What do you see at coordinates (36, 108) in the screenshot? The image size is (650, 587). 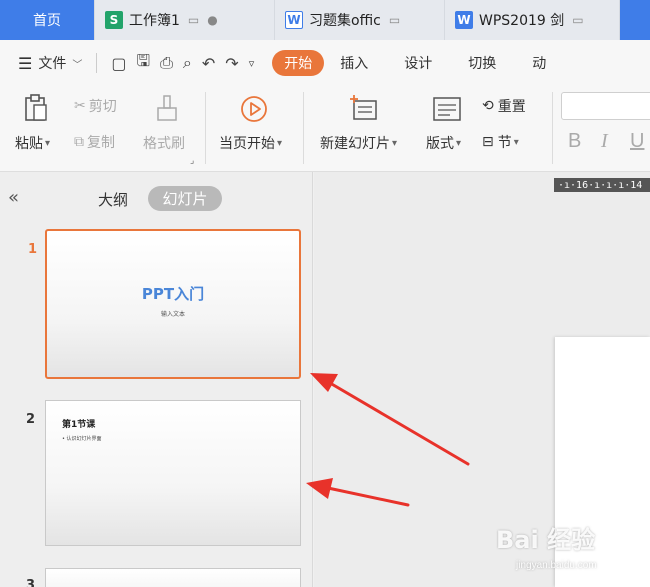 I see `paste-icon` at bounding box center [36, 108].